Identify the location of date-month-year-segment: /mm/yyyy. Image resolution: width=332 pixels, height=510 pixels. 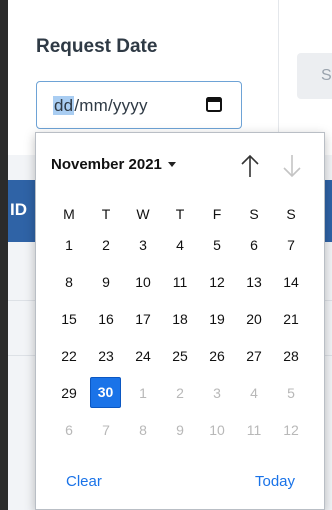
(110, 105).